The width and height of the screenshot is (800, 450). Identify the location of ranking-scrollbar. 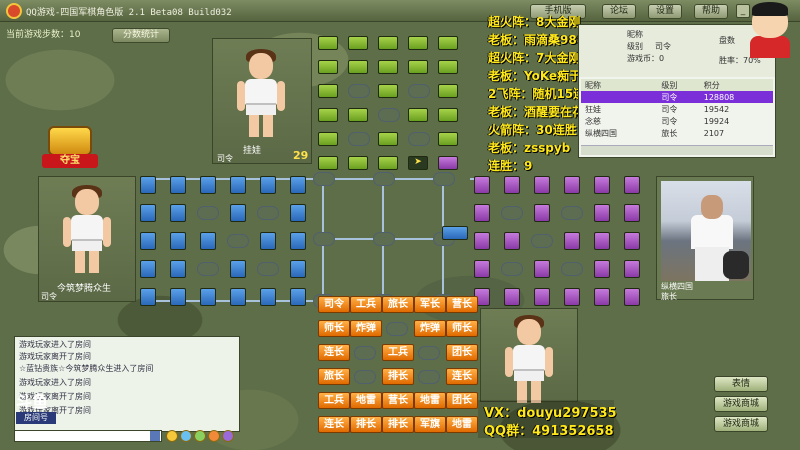
(677, 150).